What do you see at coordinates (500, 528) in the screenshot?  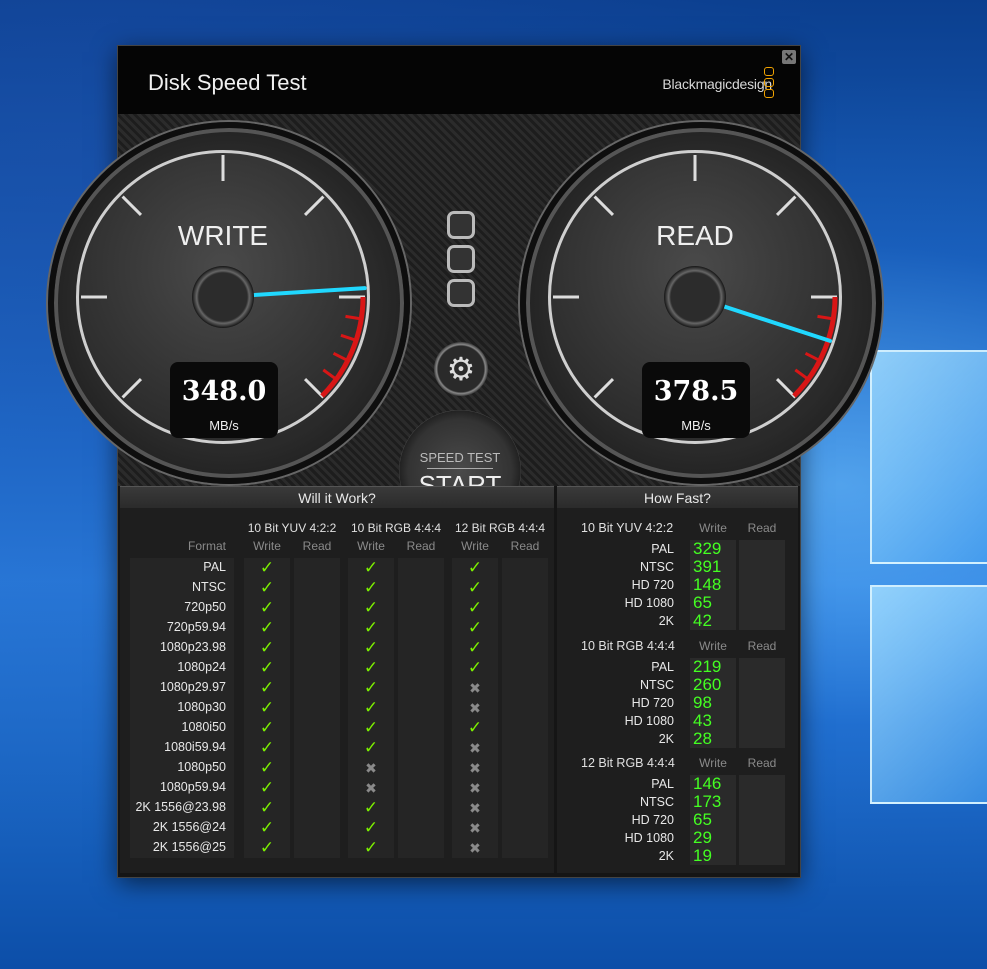 I see `group-title: 12 Bit RGB 4:4:4` at bounding box center [500, 528].